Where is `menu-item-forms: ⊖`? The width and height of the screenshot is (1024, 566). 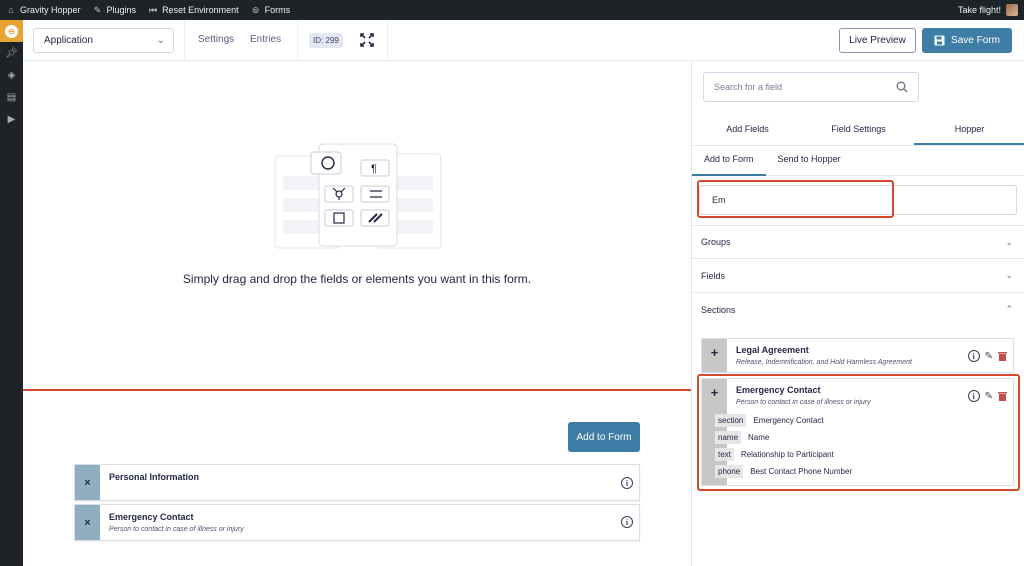 menu-item-forms: ⊖ is located at coordinates (11, 31).